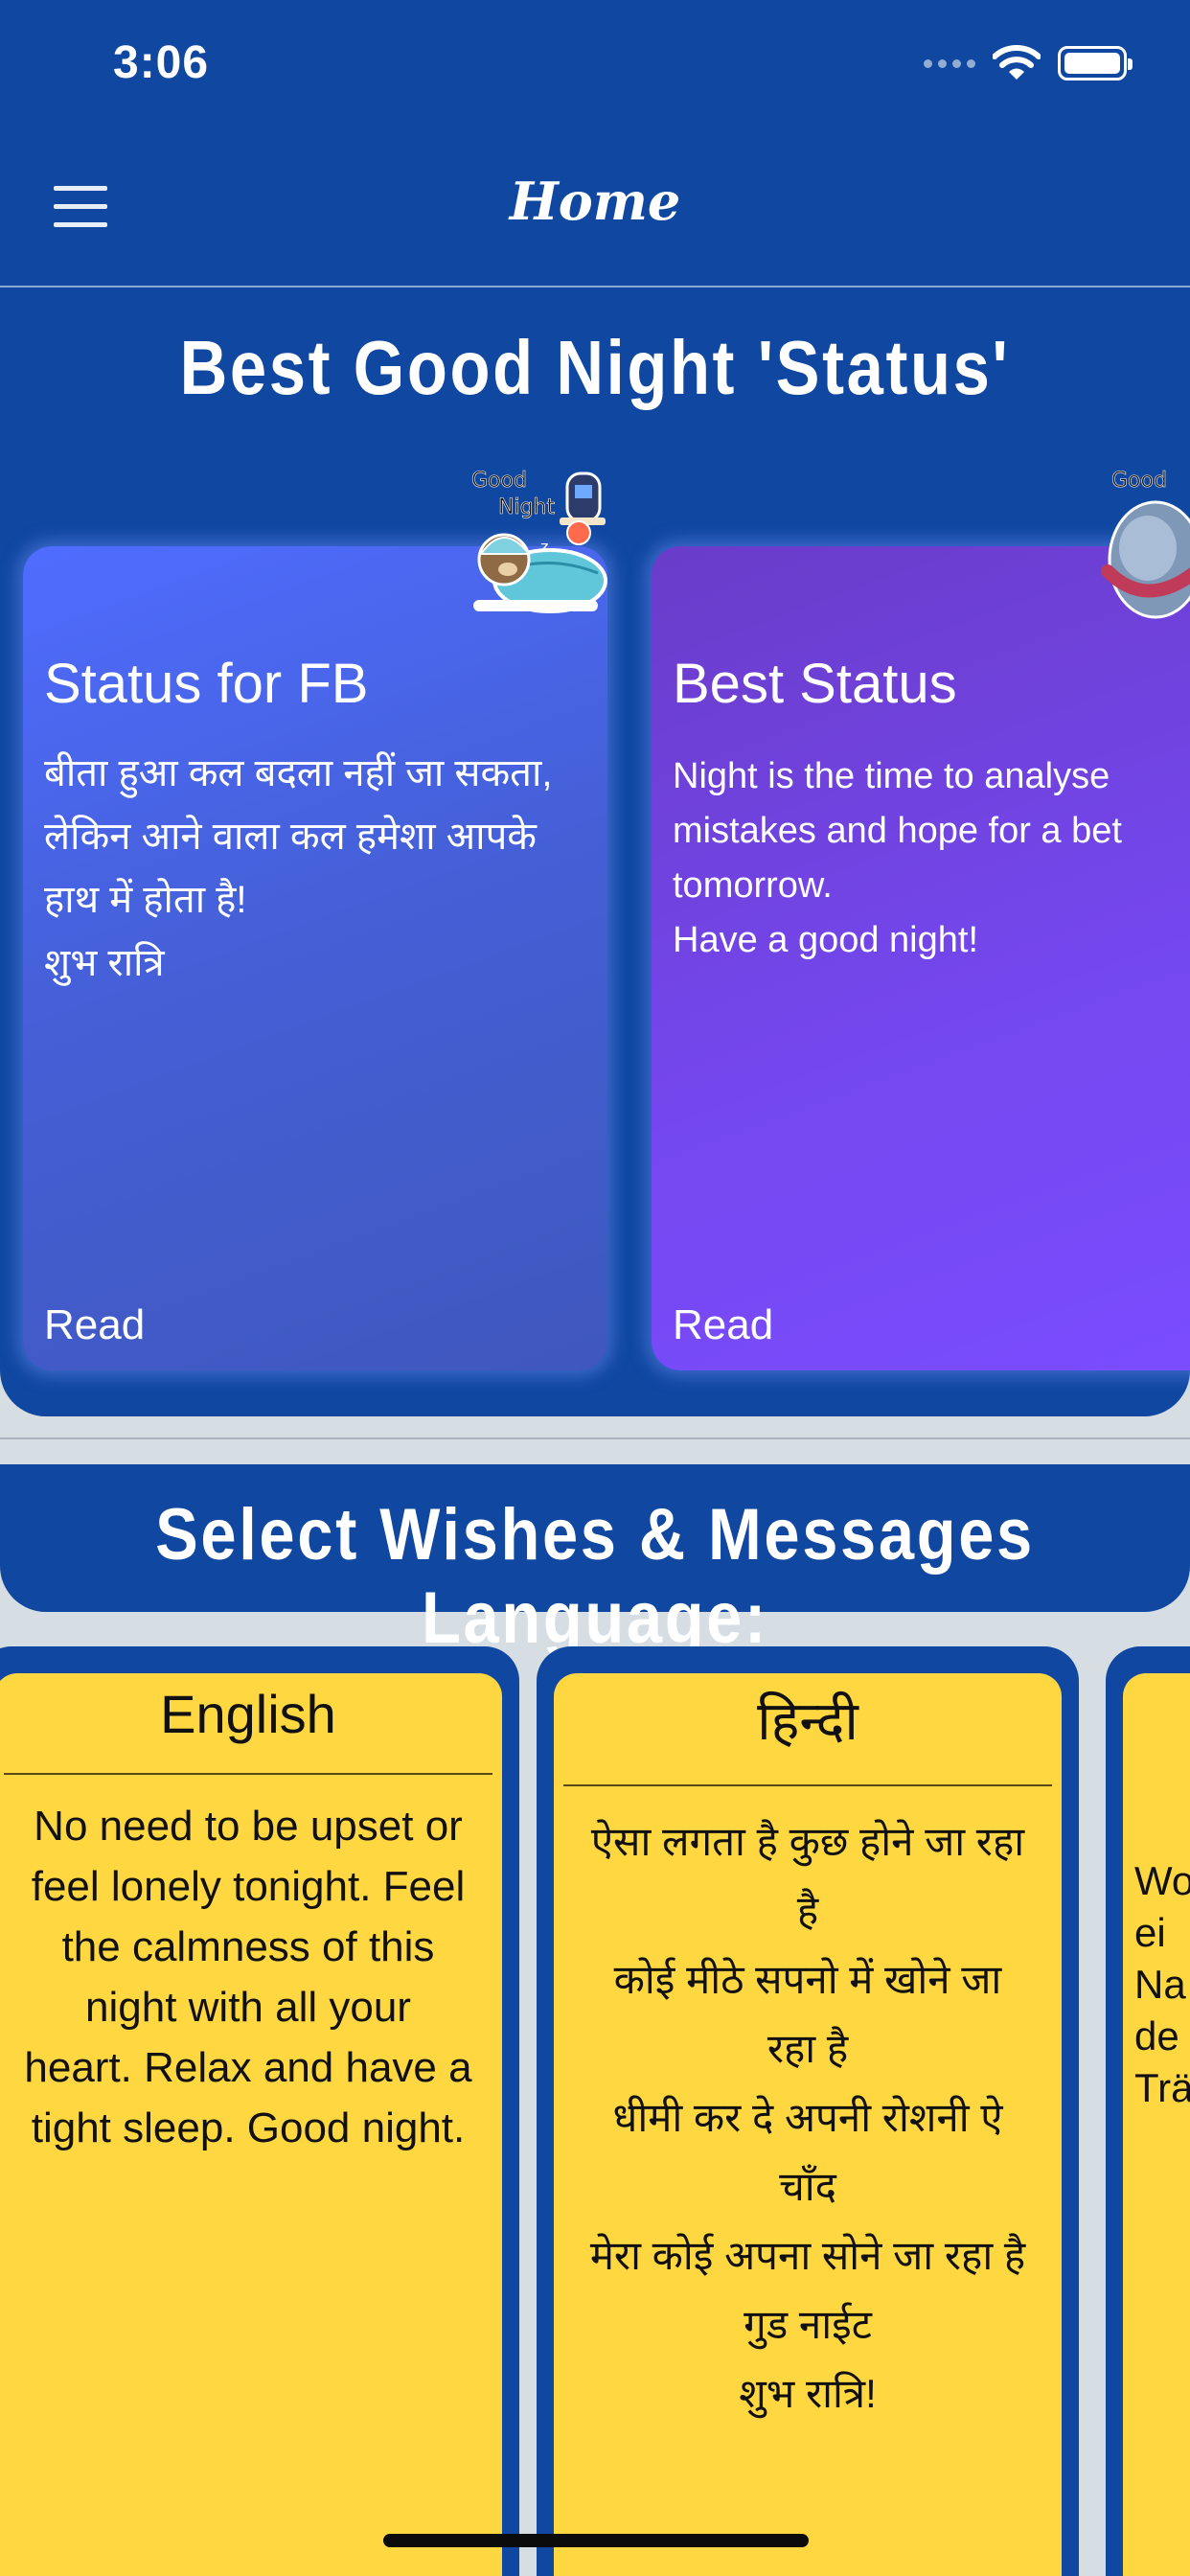 The width and height of the screenshot is (1190, 2576). Describe the element at coordinates (815, 684) in the screenshot. I see `status-card-title: Best Status` at that location.